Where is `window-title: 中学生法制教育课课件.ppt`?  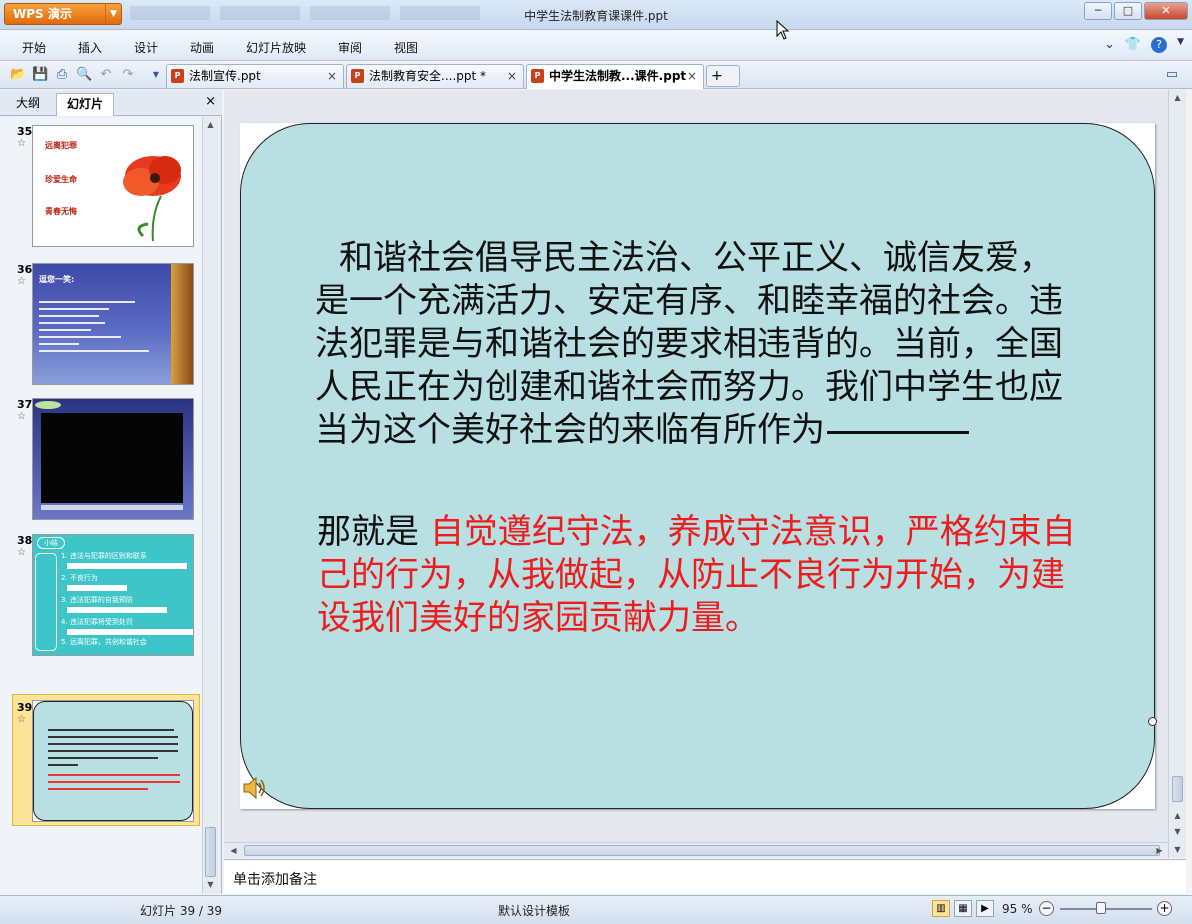 window-title: 中学生法制教育课课件.ppt is located at coordinates (596, 16).